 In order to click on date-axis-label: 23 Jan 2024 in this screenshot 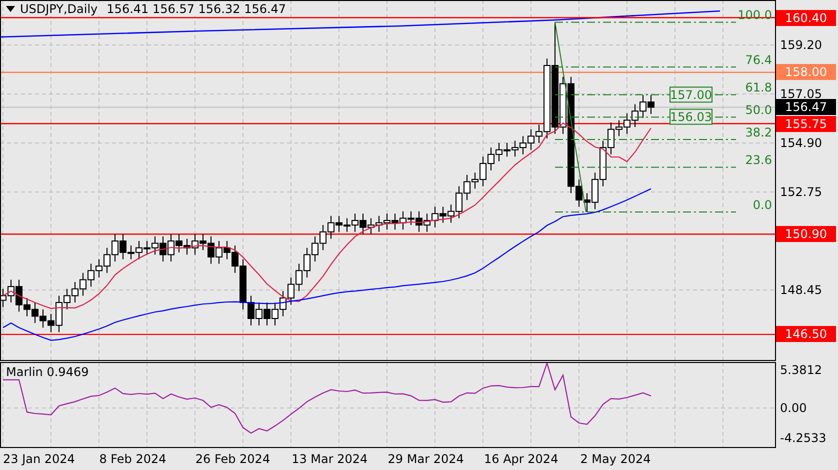, I will do `click(39, 459)`.